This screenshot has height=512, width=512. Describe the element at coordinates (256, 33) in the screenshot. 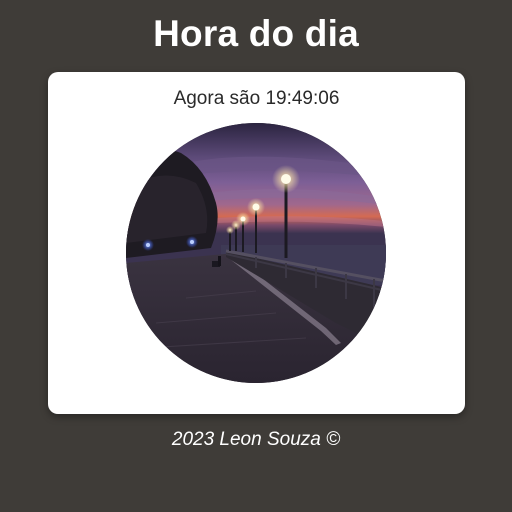

I see `page-title: Hora do dia` at that location.